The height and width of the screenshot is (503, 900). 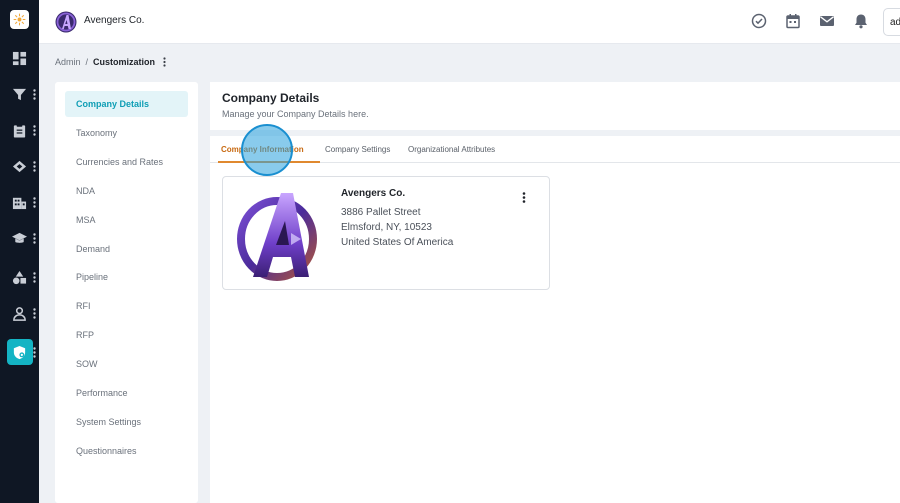 I want to click on top-bar: Avengers Co. ad, so click(x=469, y=22).